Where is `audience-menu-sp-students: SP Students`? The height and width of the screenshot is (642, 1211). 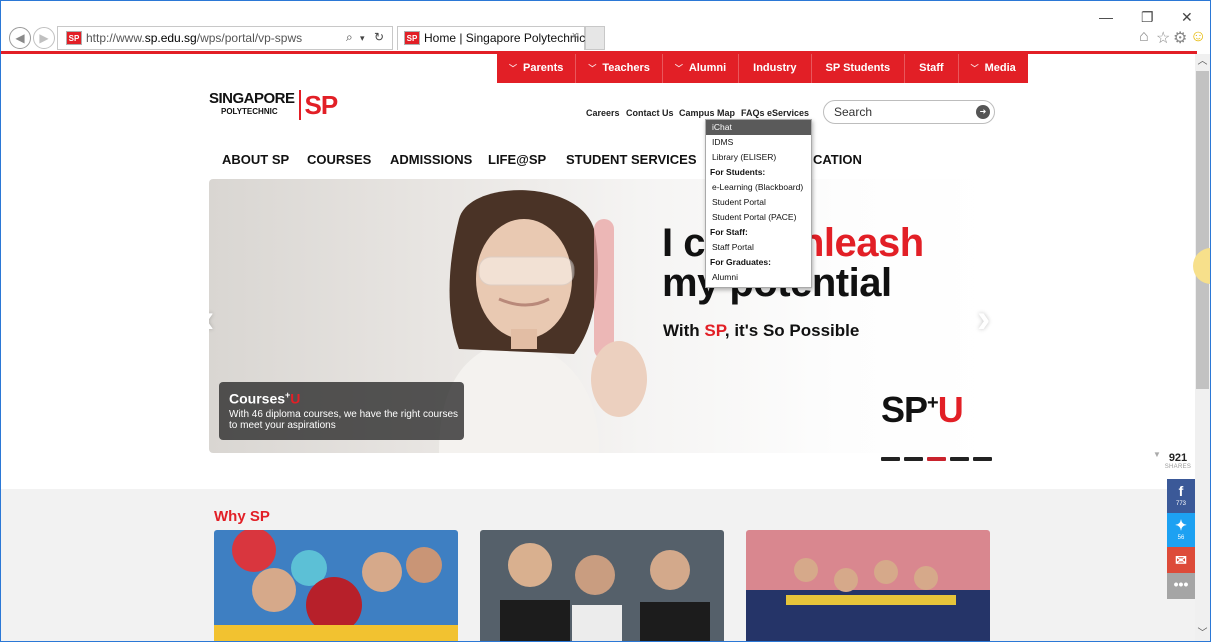
audience-menu-sp-students: SP Students is located at coordinates (859, 68).